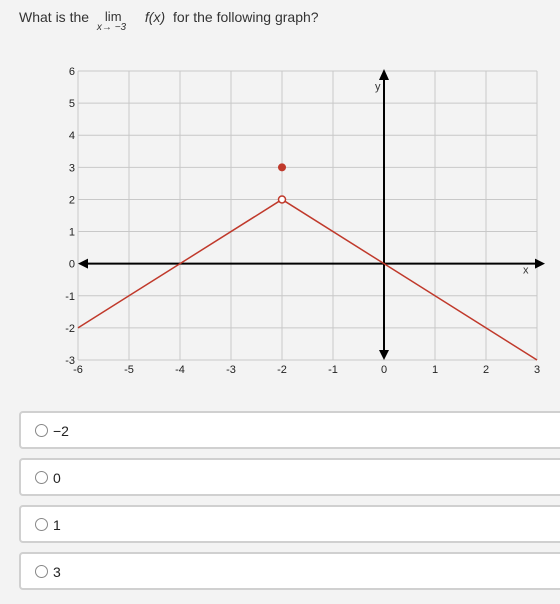 The height and width of the screenshot is (604, 560). What do you see at coordinates (72, 233) in the screenshot?
I see `y-tick-label: 1` at bounding box center [72, 233].